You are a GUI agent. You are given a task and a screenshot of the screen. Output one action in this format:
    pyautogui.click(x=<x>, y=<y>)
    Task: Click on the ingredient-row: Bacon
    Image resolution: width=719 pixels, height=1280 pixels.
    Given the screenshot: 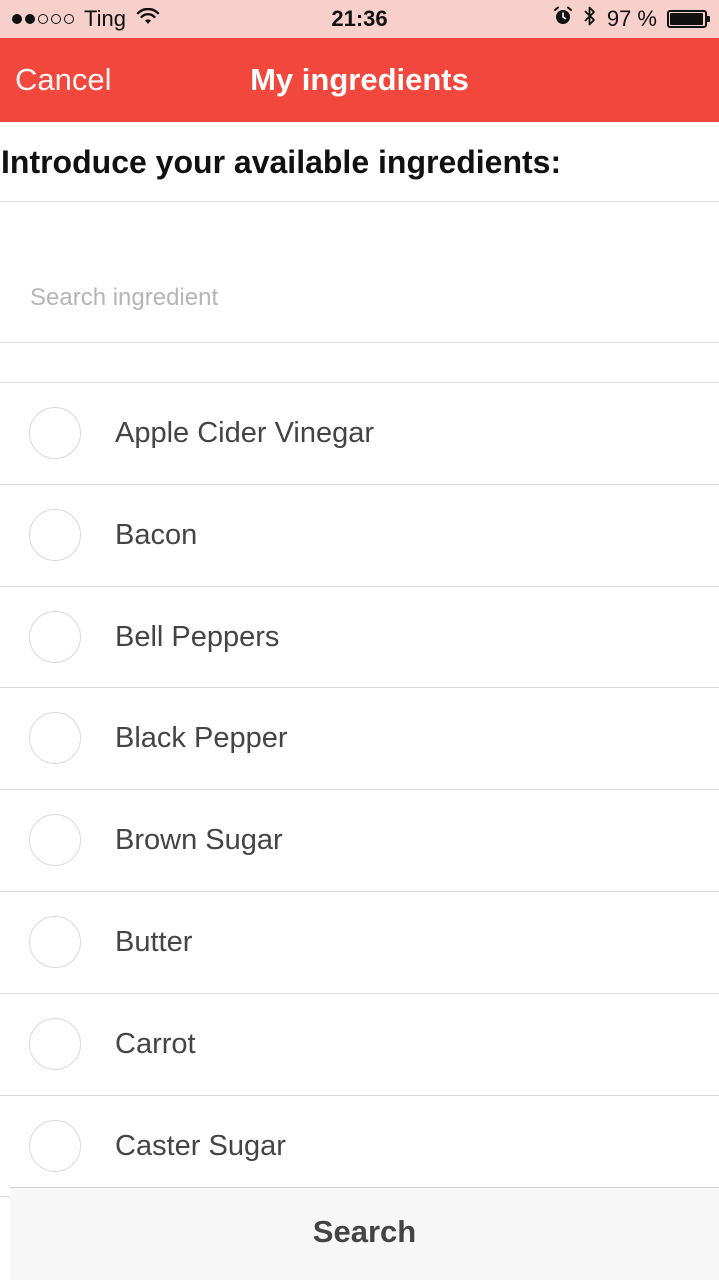 What is the action you would take?
    pyautogui.click(x=359, y=536)
    